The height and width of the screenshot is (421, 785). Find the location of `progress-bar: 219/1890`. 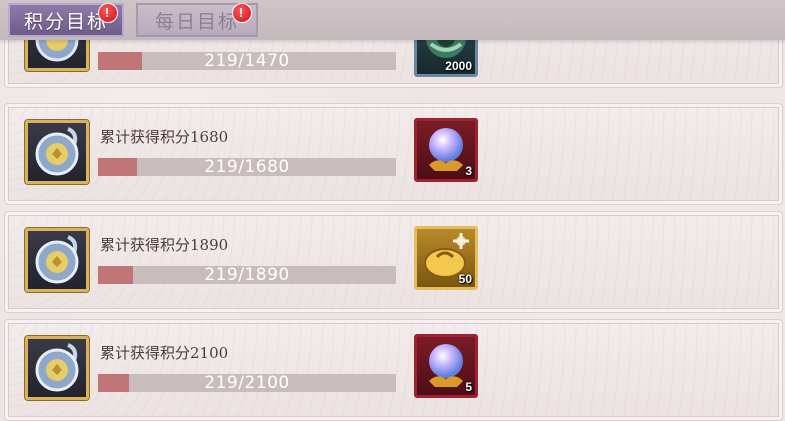

progress-bar: 219/1890 is located at coordinates (247, 275).